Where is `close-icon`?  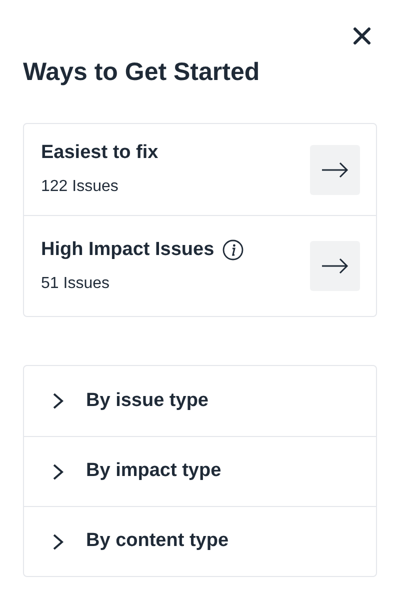
close-icon is located at coordinates (362, 36).